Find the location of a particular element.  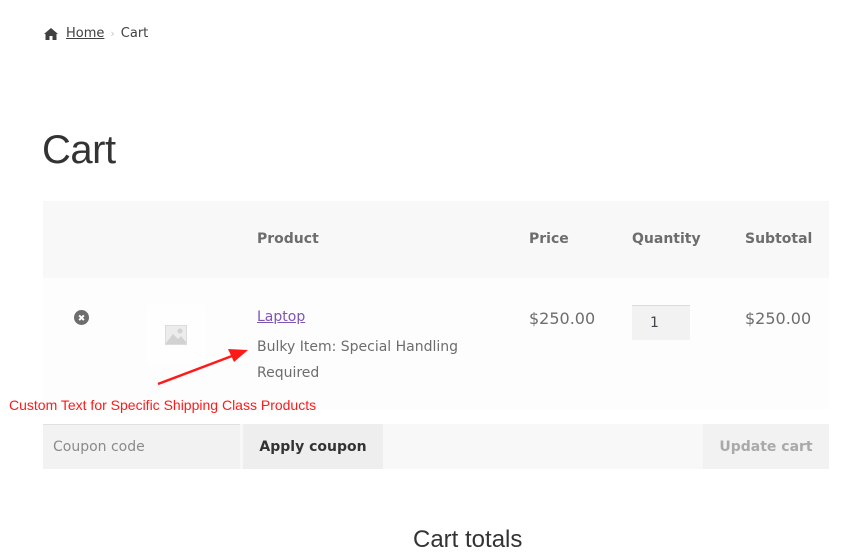

coupon-code-input is located at coordinates (141, 446).